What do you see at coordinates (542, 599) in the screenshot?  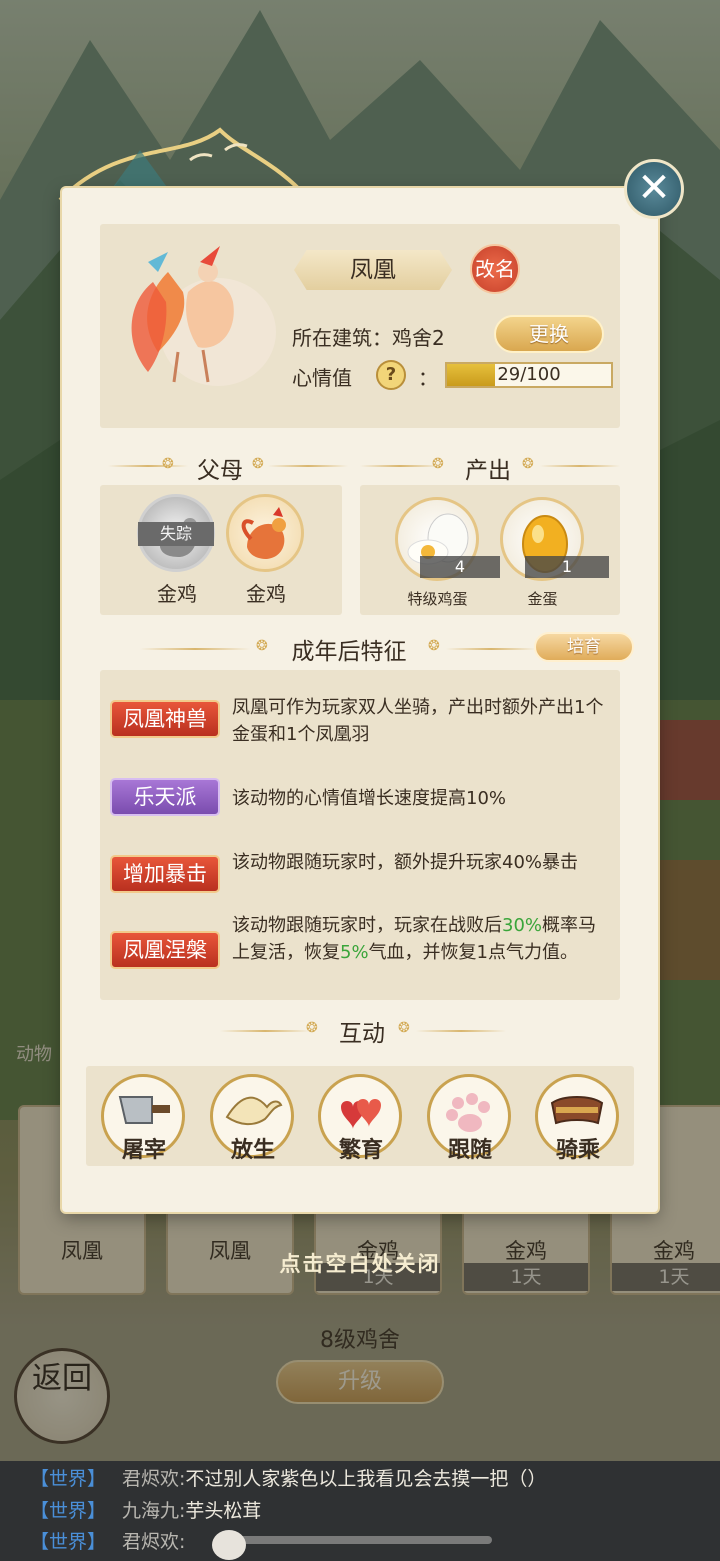 I see `output-name: 金蛋` at bounding box center [542, 599].